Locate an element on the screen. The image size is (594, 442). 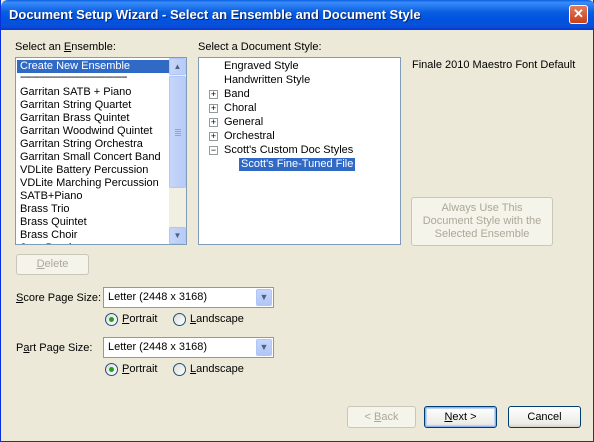
score-landscape-label: Landscape is located at coordinates (217, 319).